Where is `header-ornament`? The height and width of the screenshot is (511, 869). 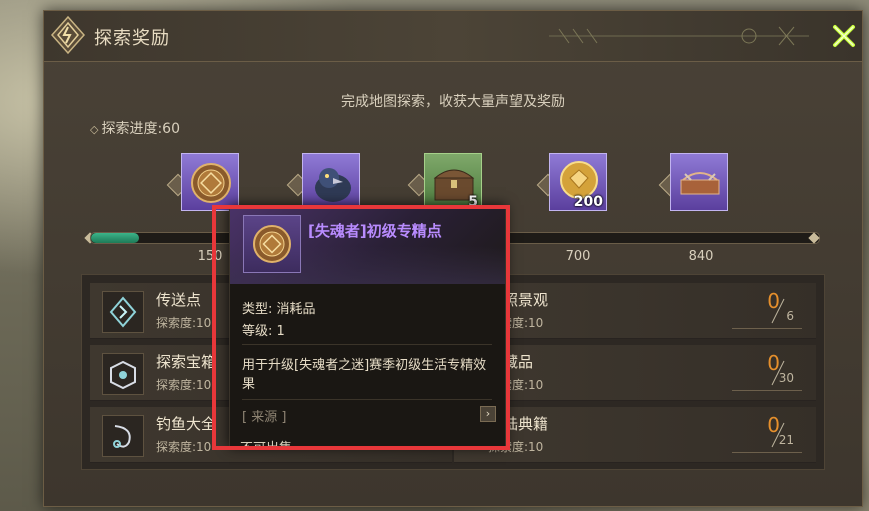 header-ornament is located at coordinates (679, 36).